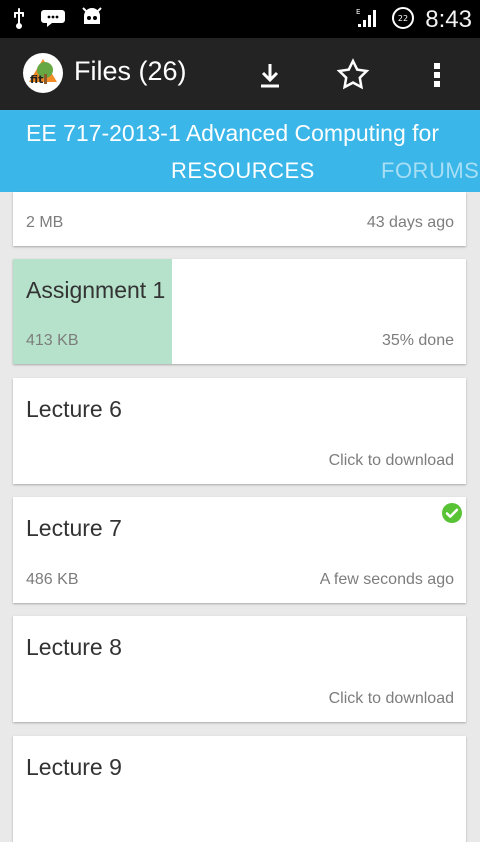  What do you see at coordinates (92, 20) in the screenshot?
I see `android-icon` at bounding box center [92, 20].